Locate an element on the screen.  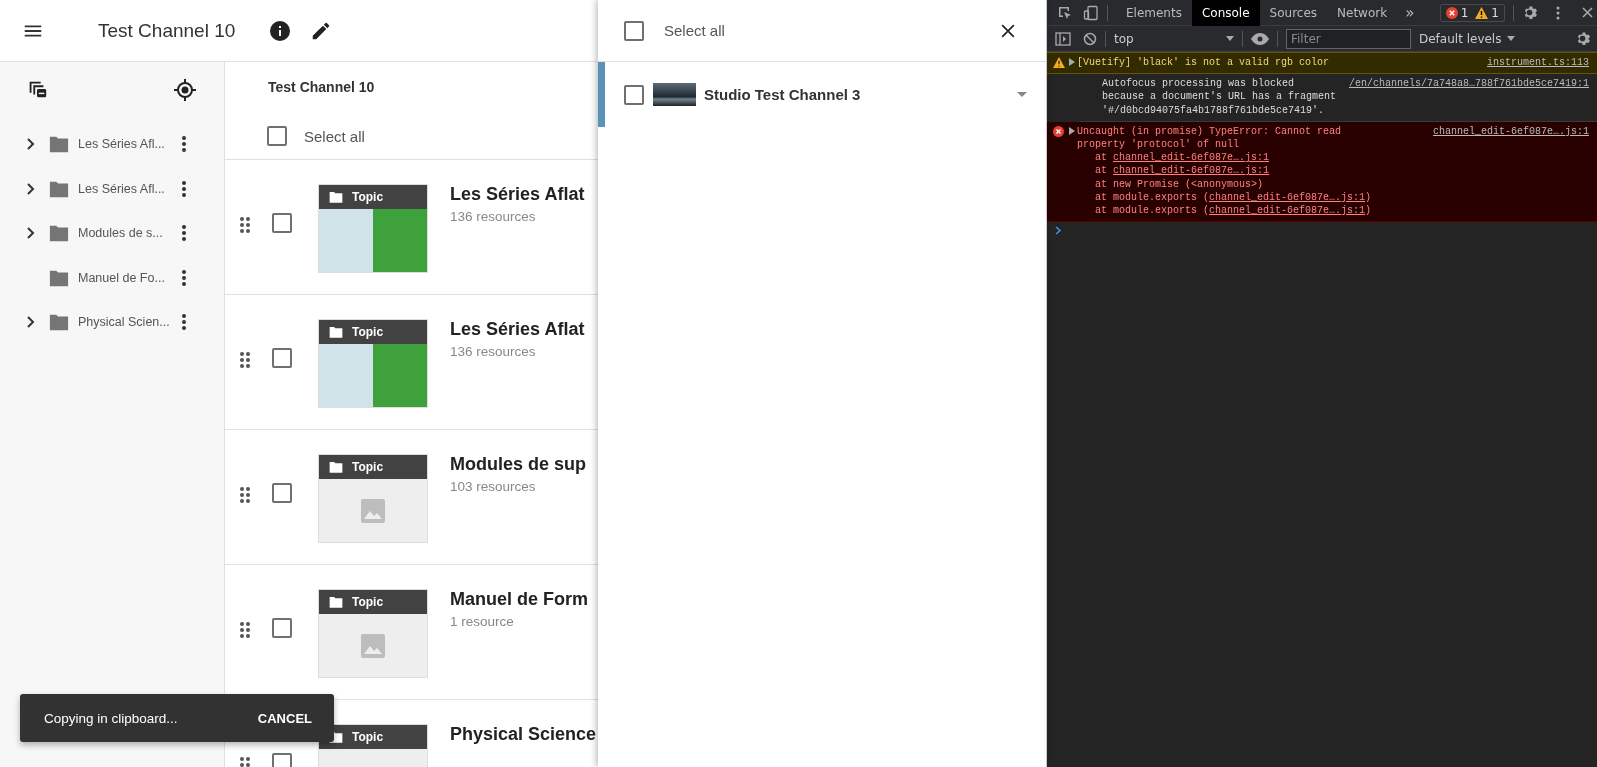
locate-icon is located at coordinates (185, 90).